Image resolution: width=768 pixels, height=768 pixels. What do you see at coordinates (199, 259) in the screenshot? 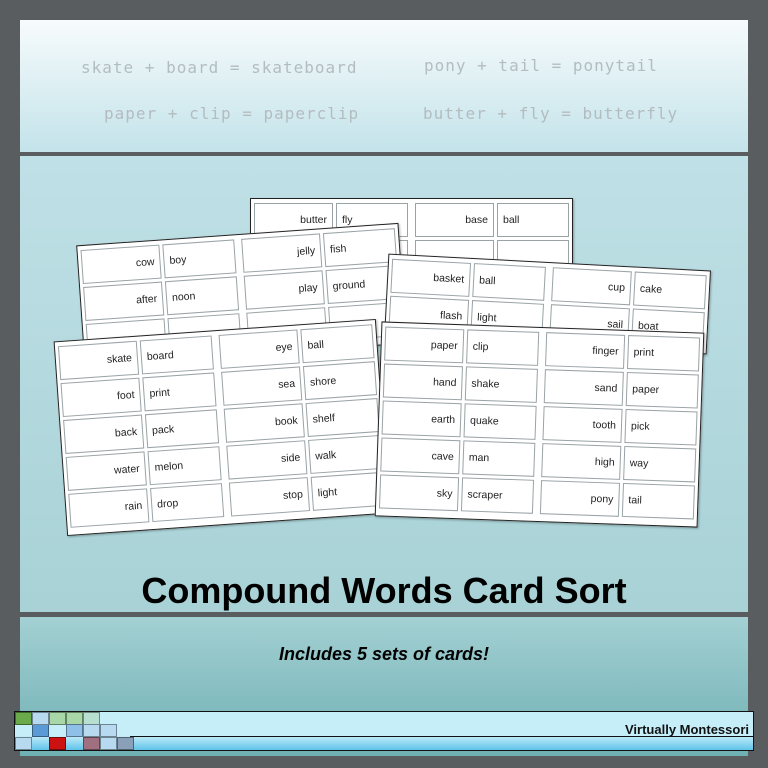
I see `word-card: boy` at bounding box center [199, 259].